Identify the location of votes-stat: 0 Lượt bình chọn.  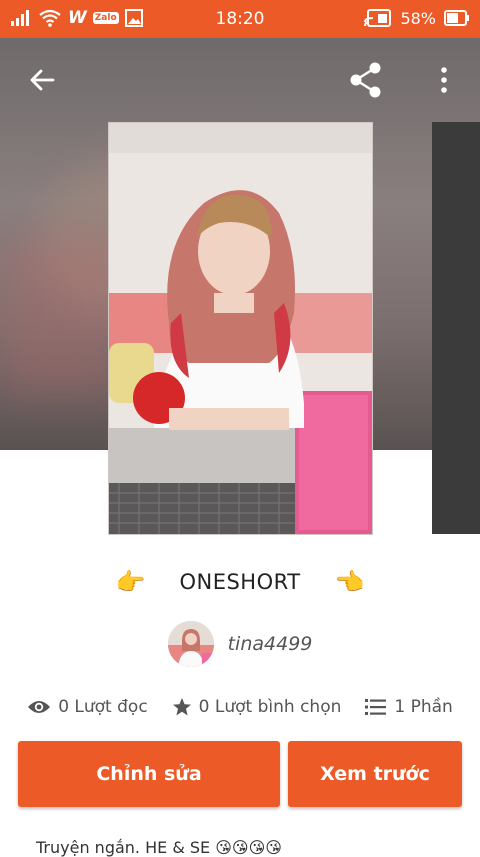
(257, 707).